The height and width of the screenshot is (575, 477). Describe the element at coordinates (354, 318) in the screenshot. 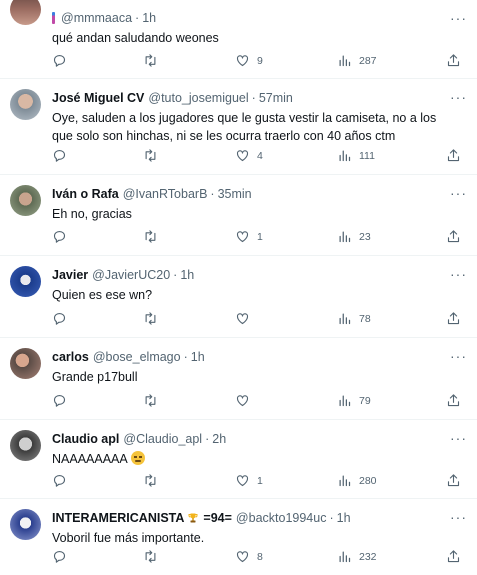

I see `views-button: 78` at that location.